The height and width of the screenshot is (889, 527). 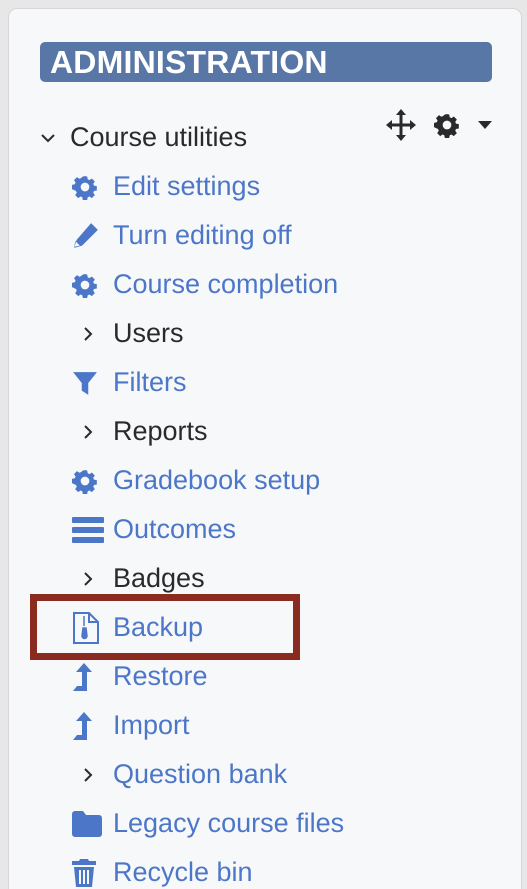 What do you see at coordinates (216, 480) in the screenshot?
I see `menu-link: Gradebook setup` at bounding box center [216, 480].